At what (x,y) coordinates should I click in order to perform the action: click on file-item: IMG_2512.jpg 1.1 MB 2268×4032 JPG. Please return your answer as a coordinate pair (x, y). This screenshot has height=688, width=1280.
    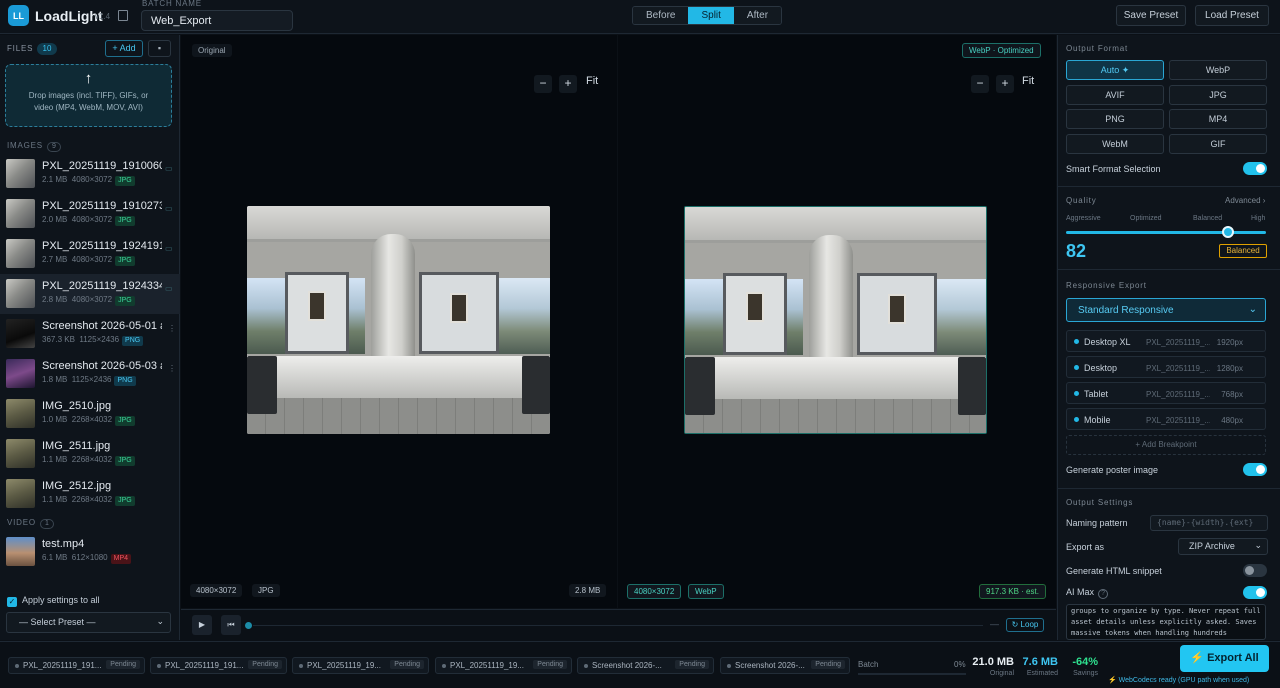
    Looking at the image, I should click on (90, 494).